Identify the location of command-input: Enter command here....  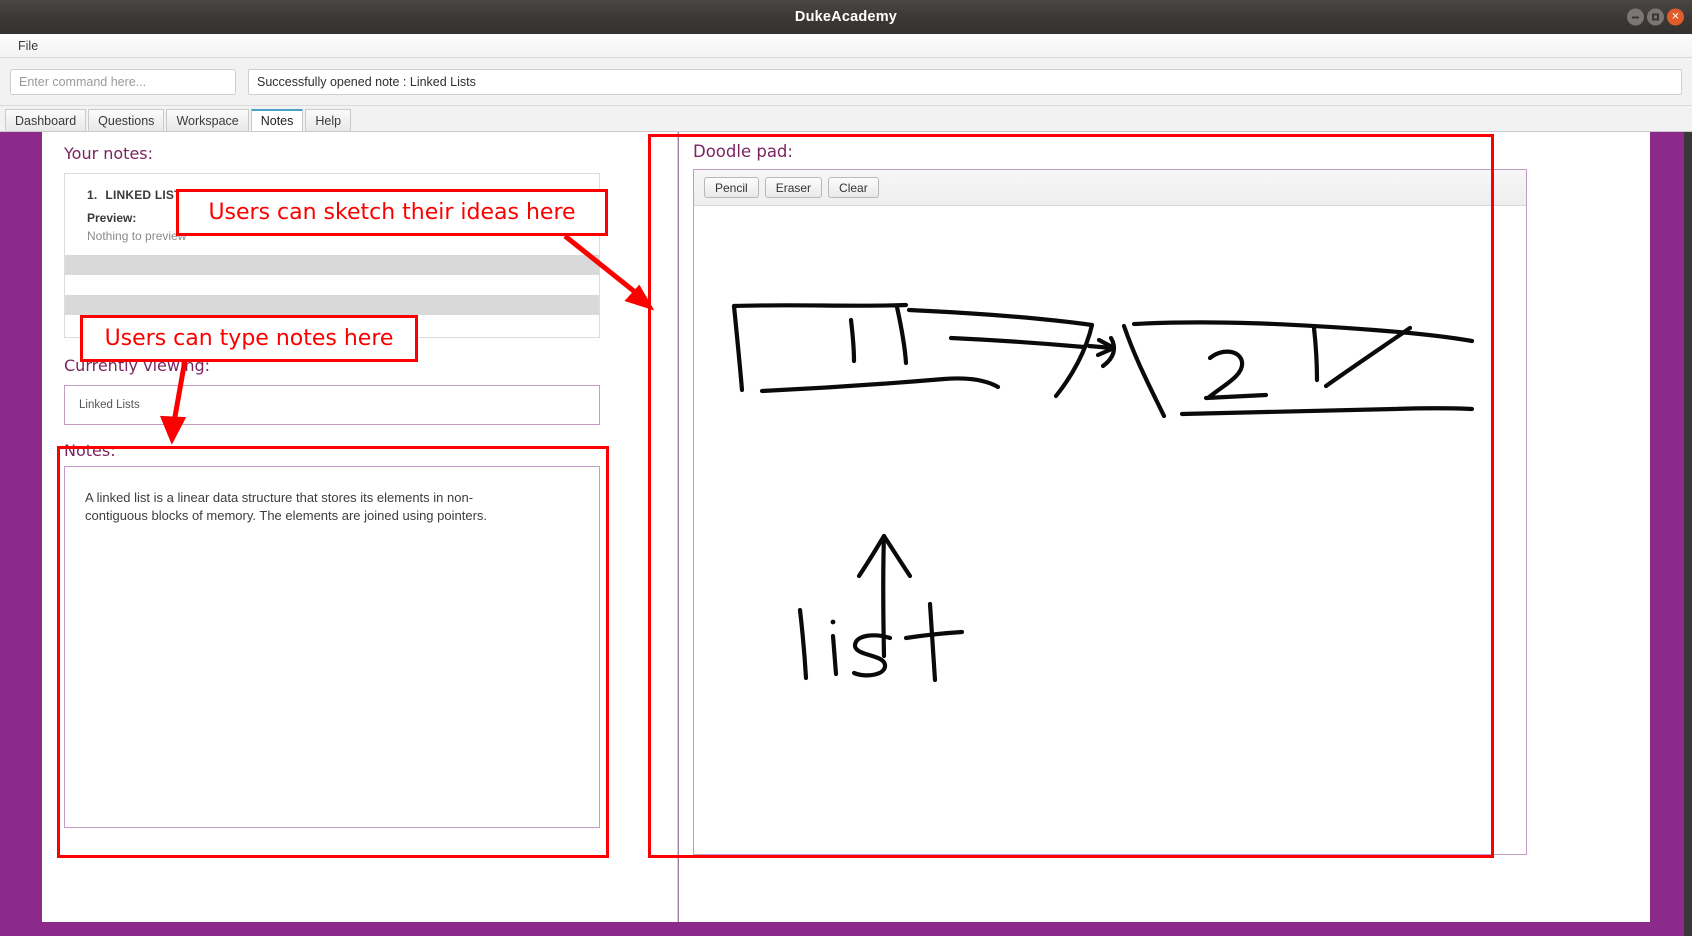
(123, 81).